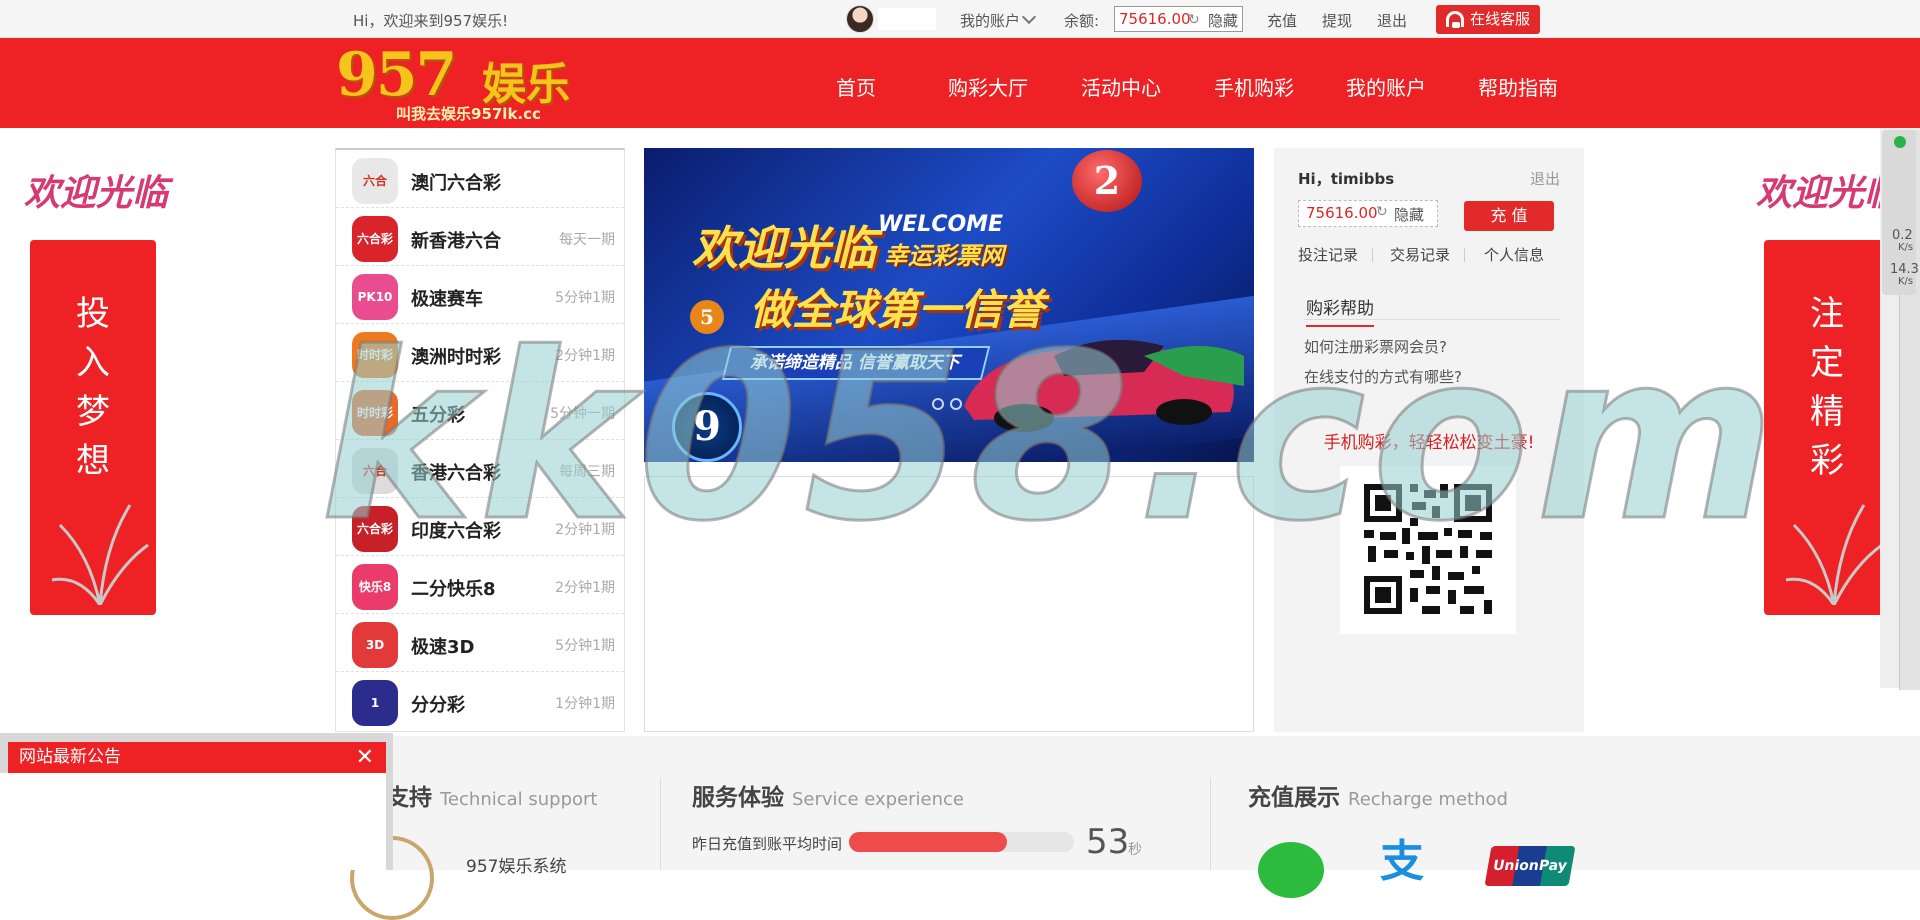  I want to click on left-char-2: 入, so click(93, 363).